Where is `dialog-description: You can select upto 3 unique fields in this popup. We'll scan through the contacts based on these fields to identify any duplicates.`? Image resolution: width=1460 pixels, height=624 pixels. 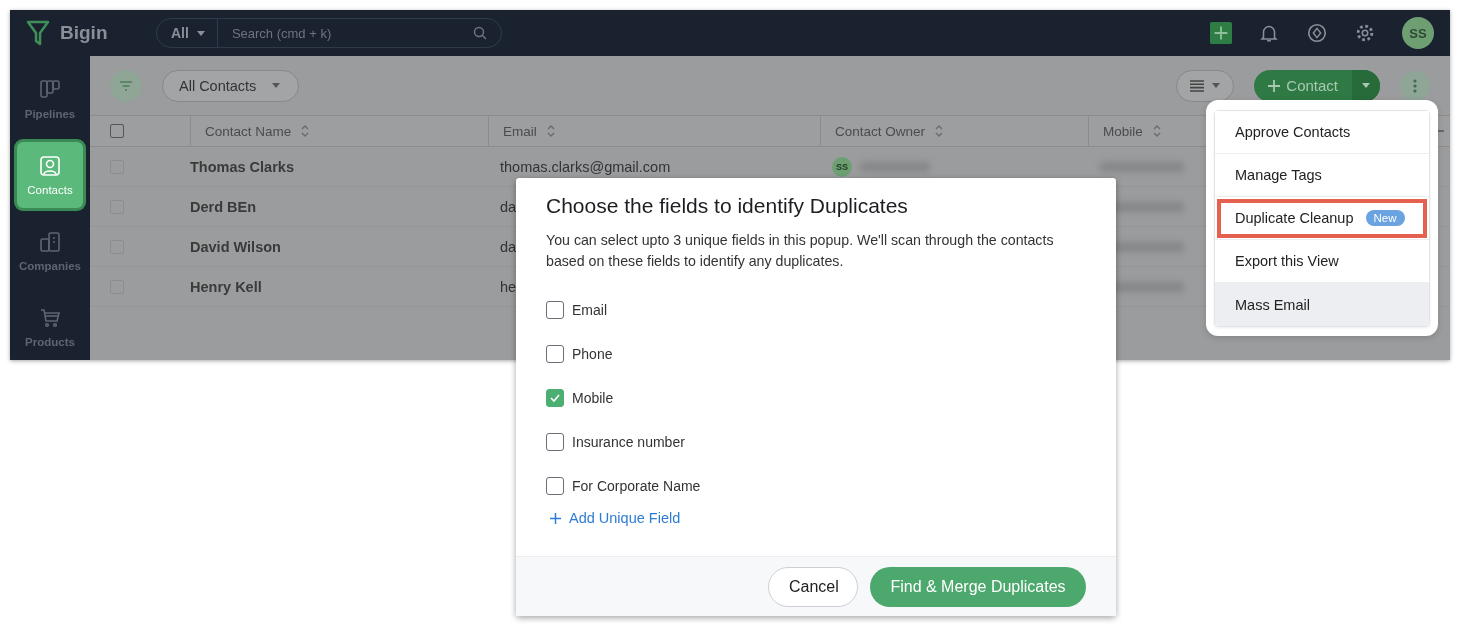
dialog-description: You can select upto 3 unique fields in this popup. We'll scan through the contacts based on these fields to identify any duplicates. is located at coordinates (800, 251).